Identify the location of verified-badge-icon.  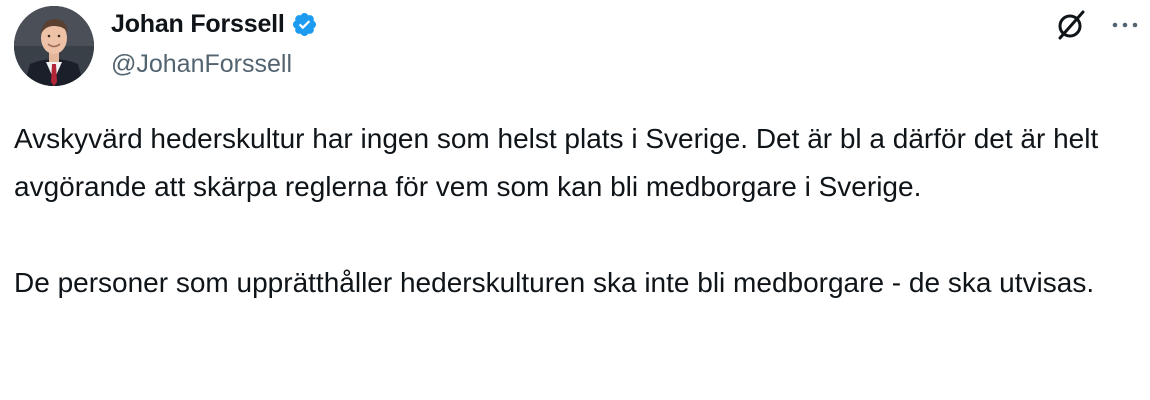
(304, 24).